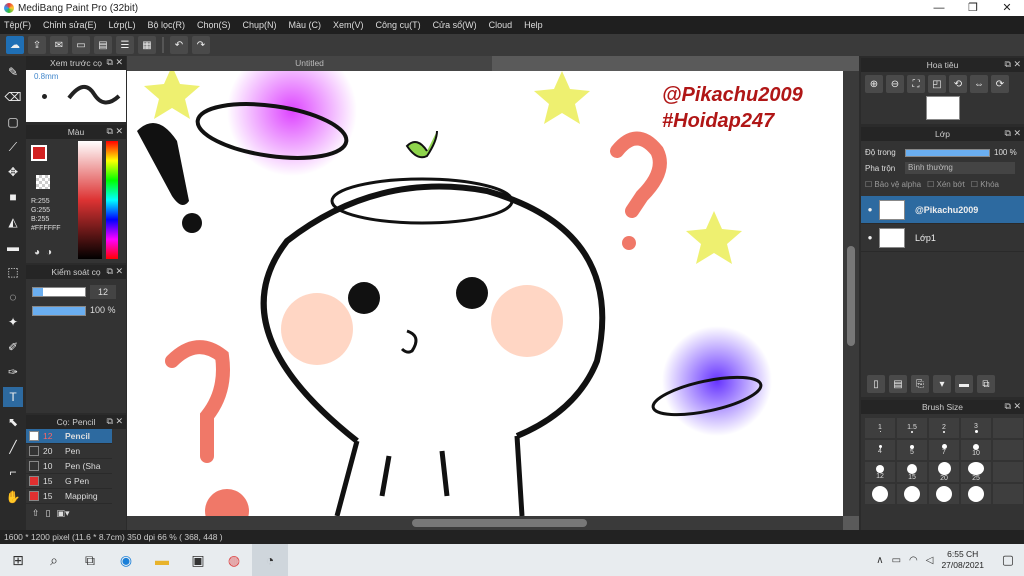 This screenshot has width=1024, height=576. Describe the element at coordinates (270, 560) in the screenshot. I see `medibang-icon: ◔` at that location.